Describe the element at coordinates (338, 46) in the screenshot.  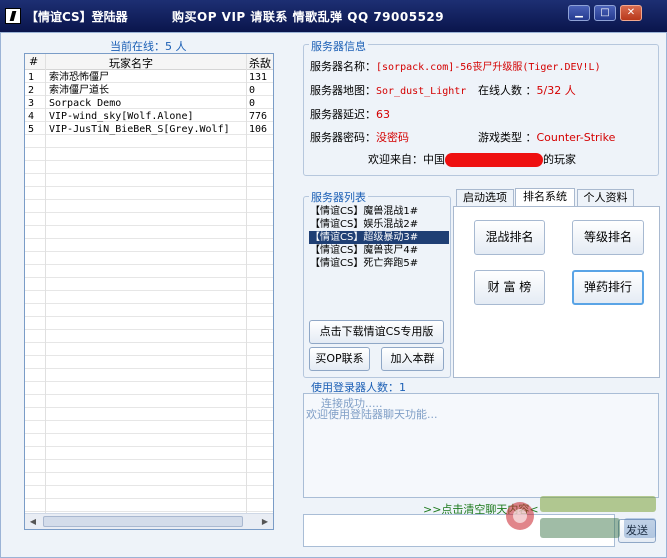
I see `server-info-title: 服务器信息` at that location.